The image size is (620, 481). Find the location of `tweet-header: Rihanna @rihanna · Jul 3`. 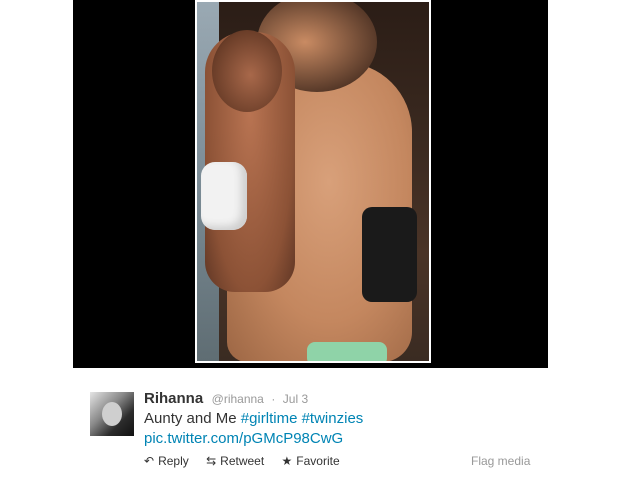

tweet-header: Rihanna @rihanna · Jul 3 is located at coordinates (226, 399).